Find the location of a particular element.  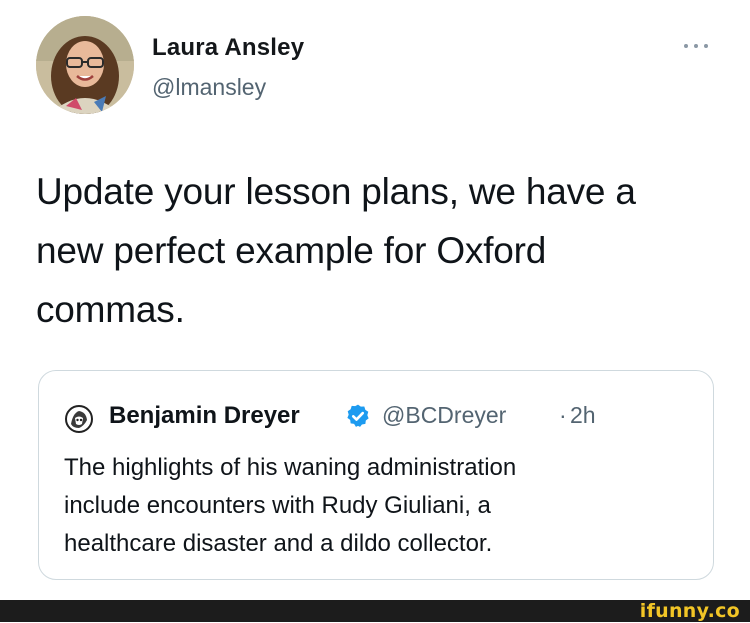

quoted-author-avatar is located at coordinates (79, 419).